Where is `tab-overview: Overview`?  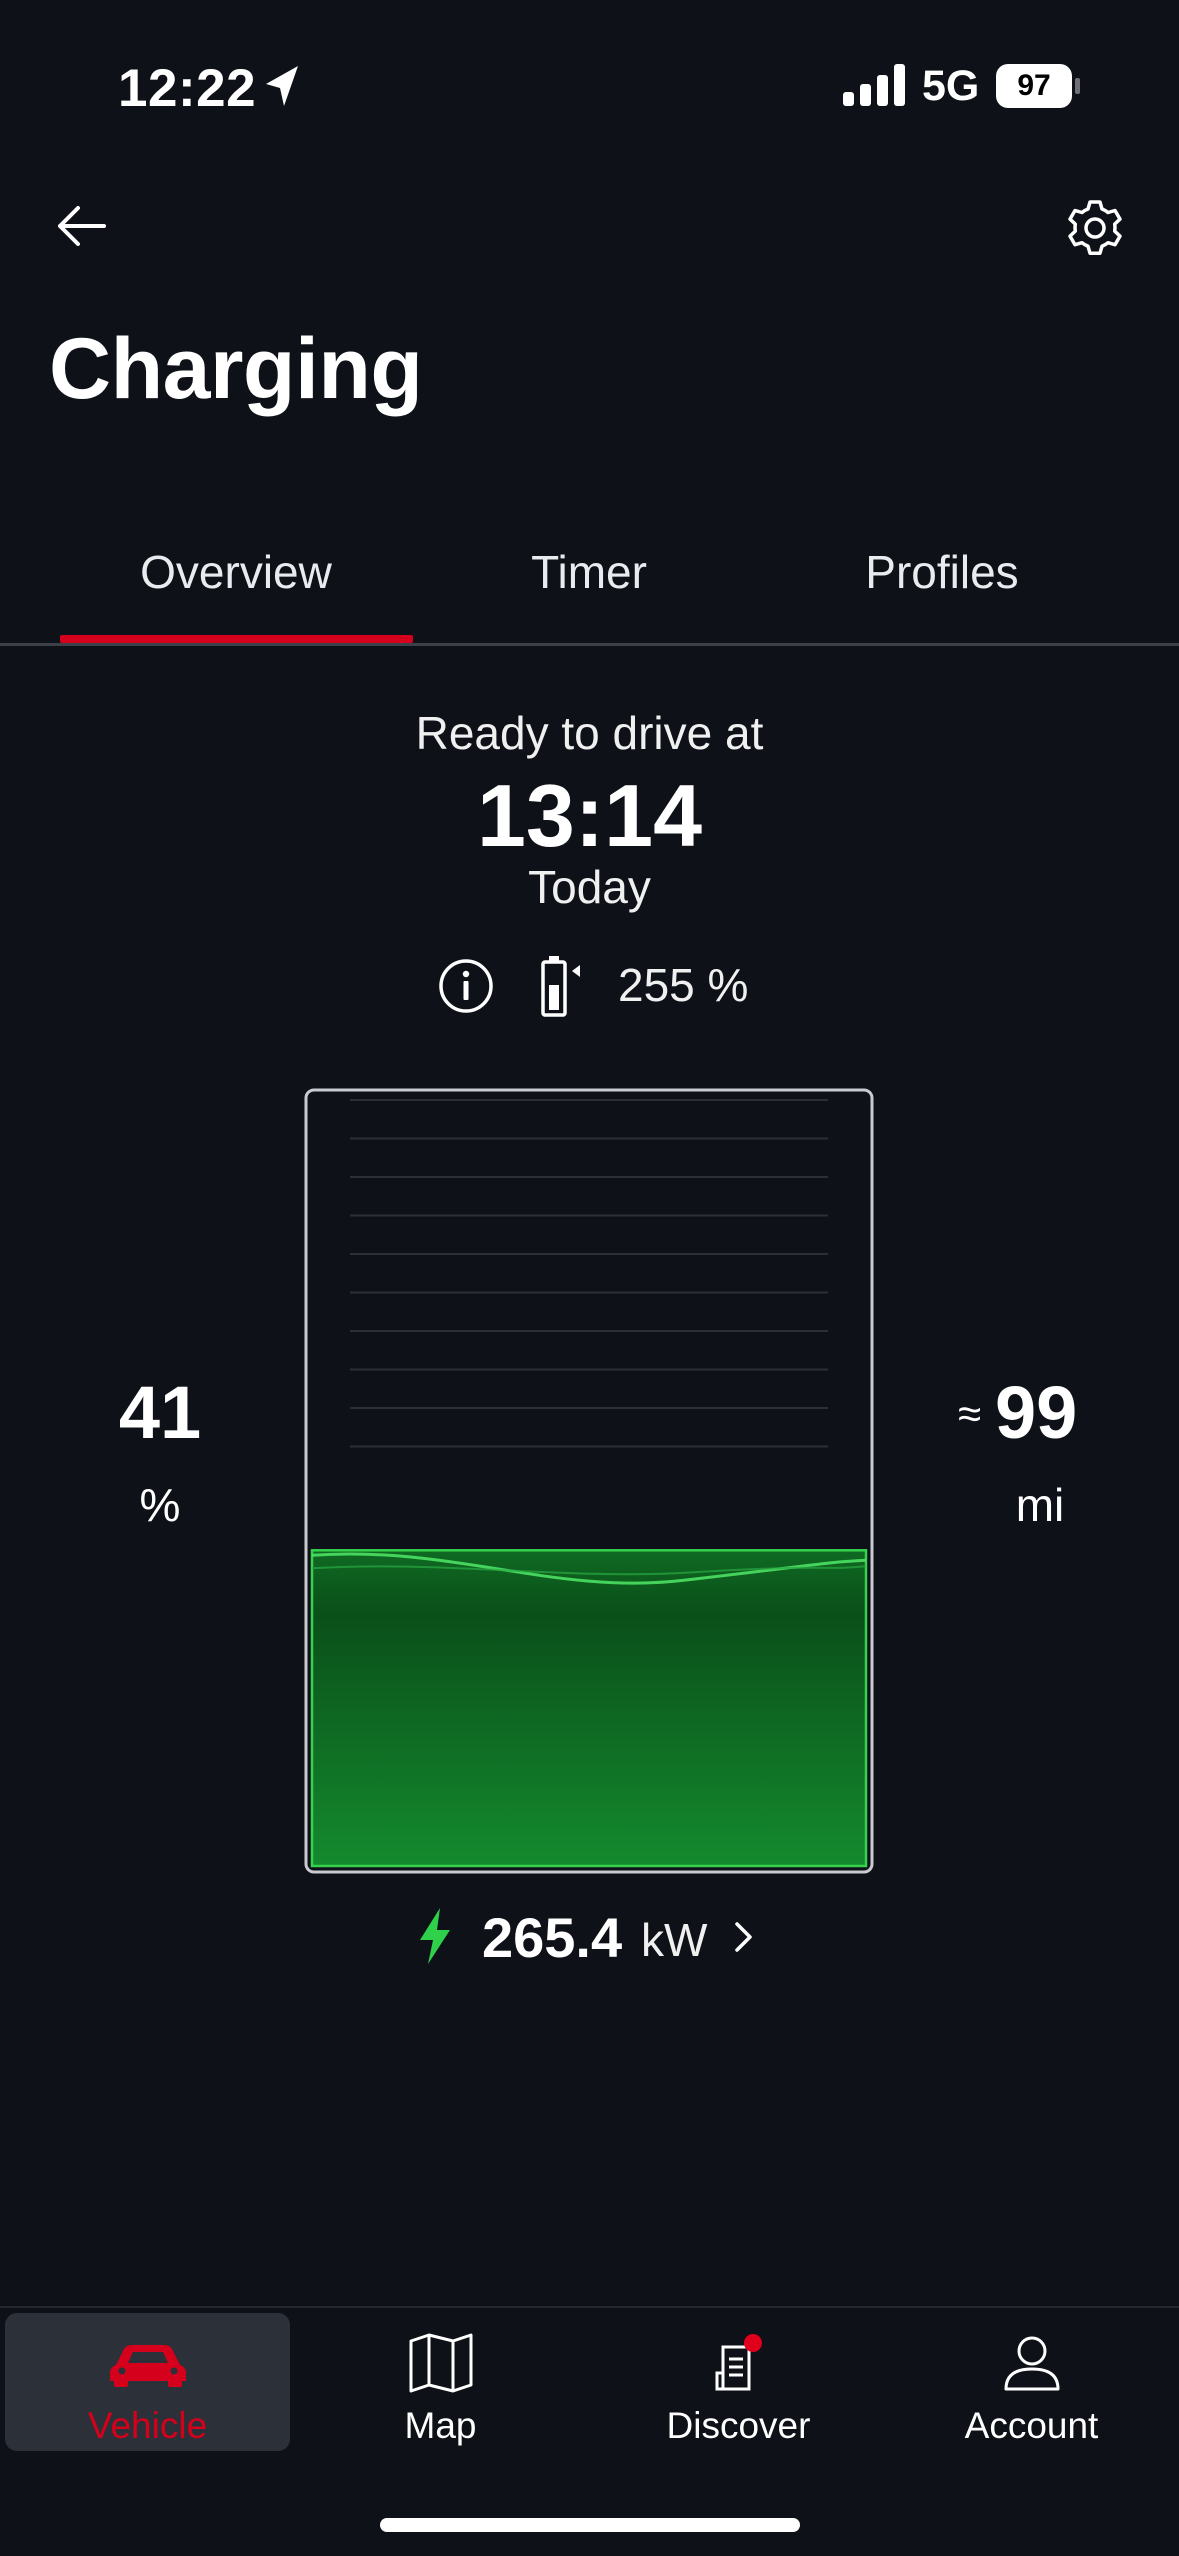
tab-overview: Overview is located at coordinates (236, 572).